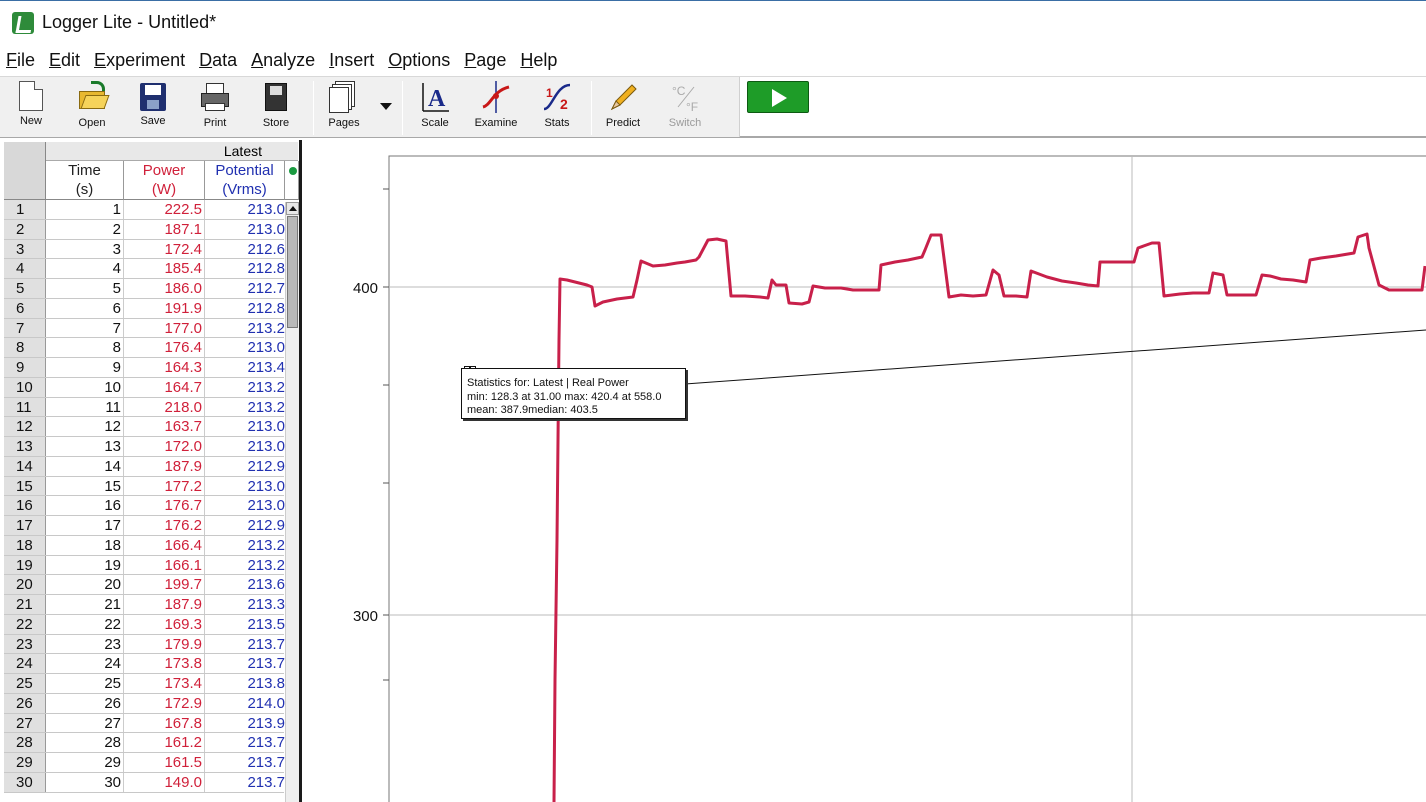 This screenshot has height=802, width=1426. I want to click on cell-time: 3, so click(85, 249).